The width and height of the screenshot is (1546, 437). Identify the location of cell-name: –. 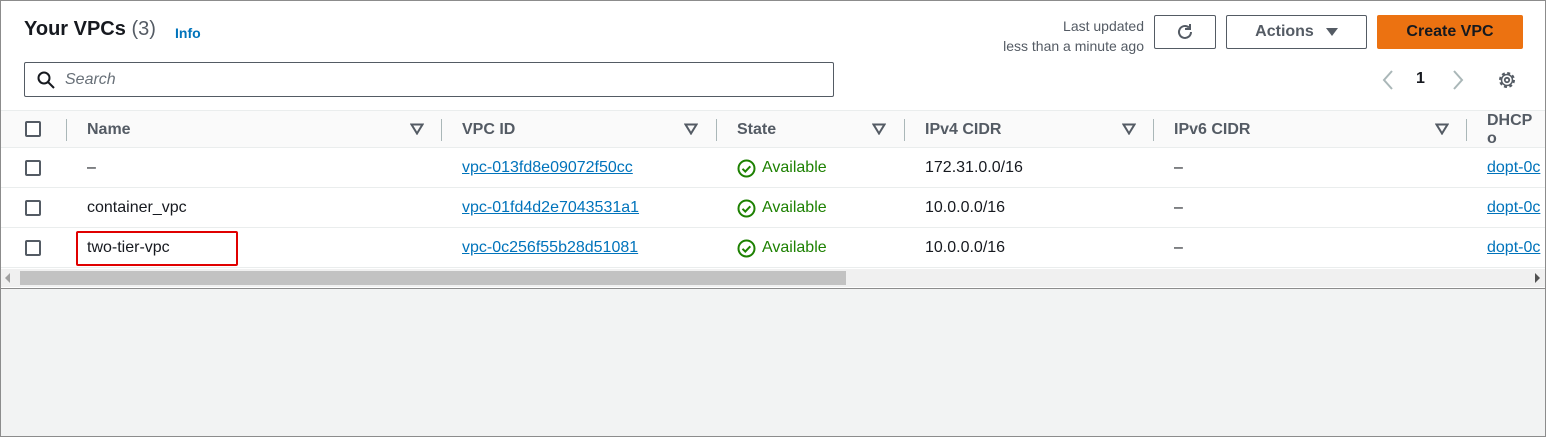
(91, 167).